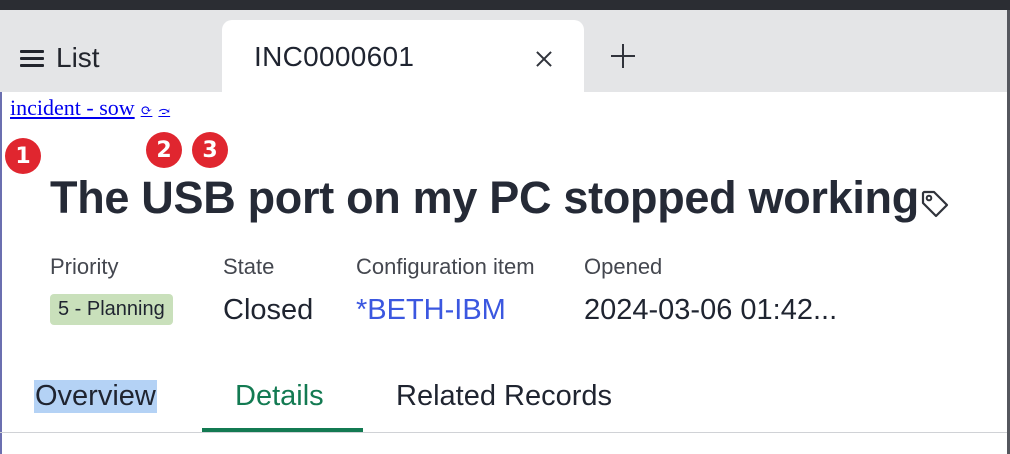 This screenshot has height=454, width=1010. I want to click on tab-details: Details, so click(279, 396).